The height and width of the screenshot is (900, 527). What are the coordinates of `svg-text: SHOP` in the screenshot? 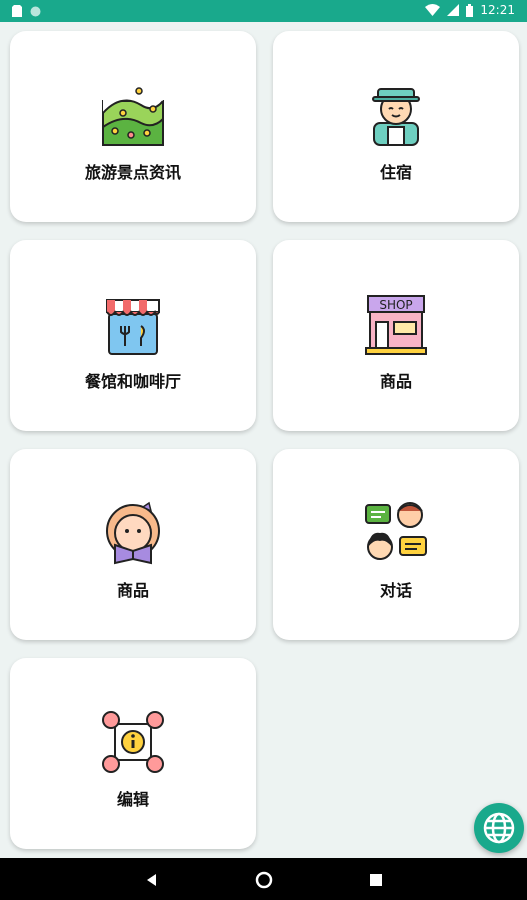 It's located at (395, 305).